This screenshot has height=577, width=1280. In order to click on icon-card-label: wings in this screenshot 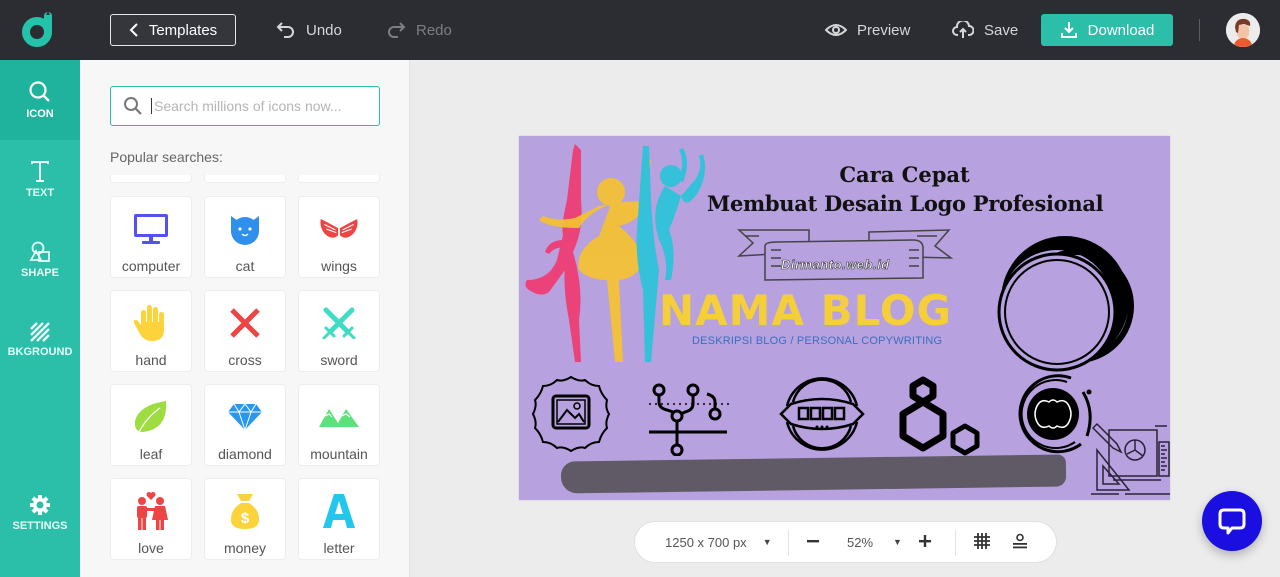, I will do `click(339, 266)`.